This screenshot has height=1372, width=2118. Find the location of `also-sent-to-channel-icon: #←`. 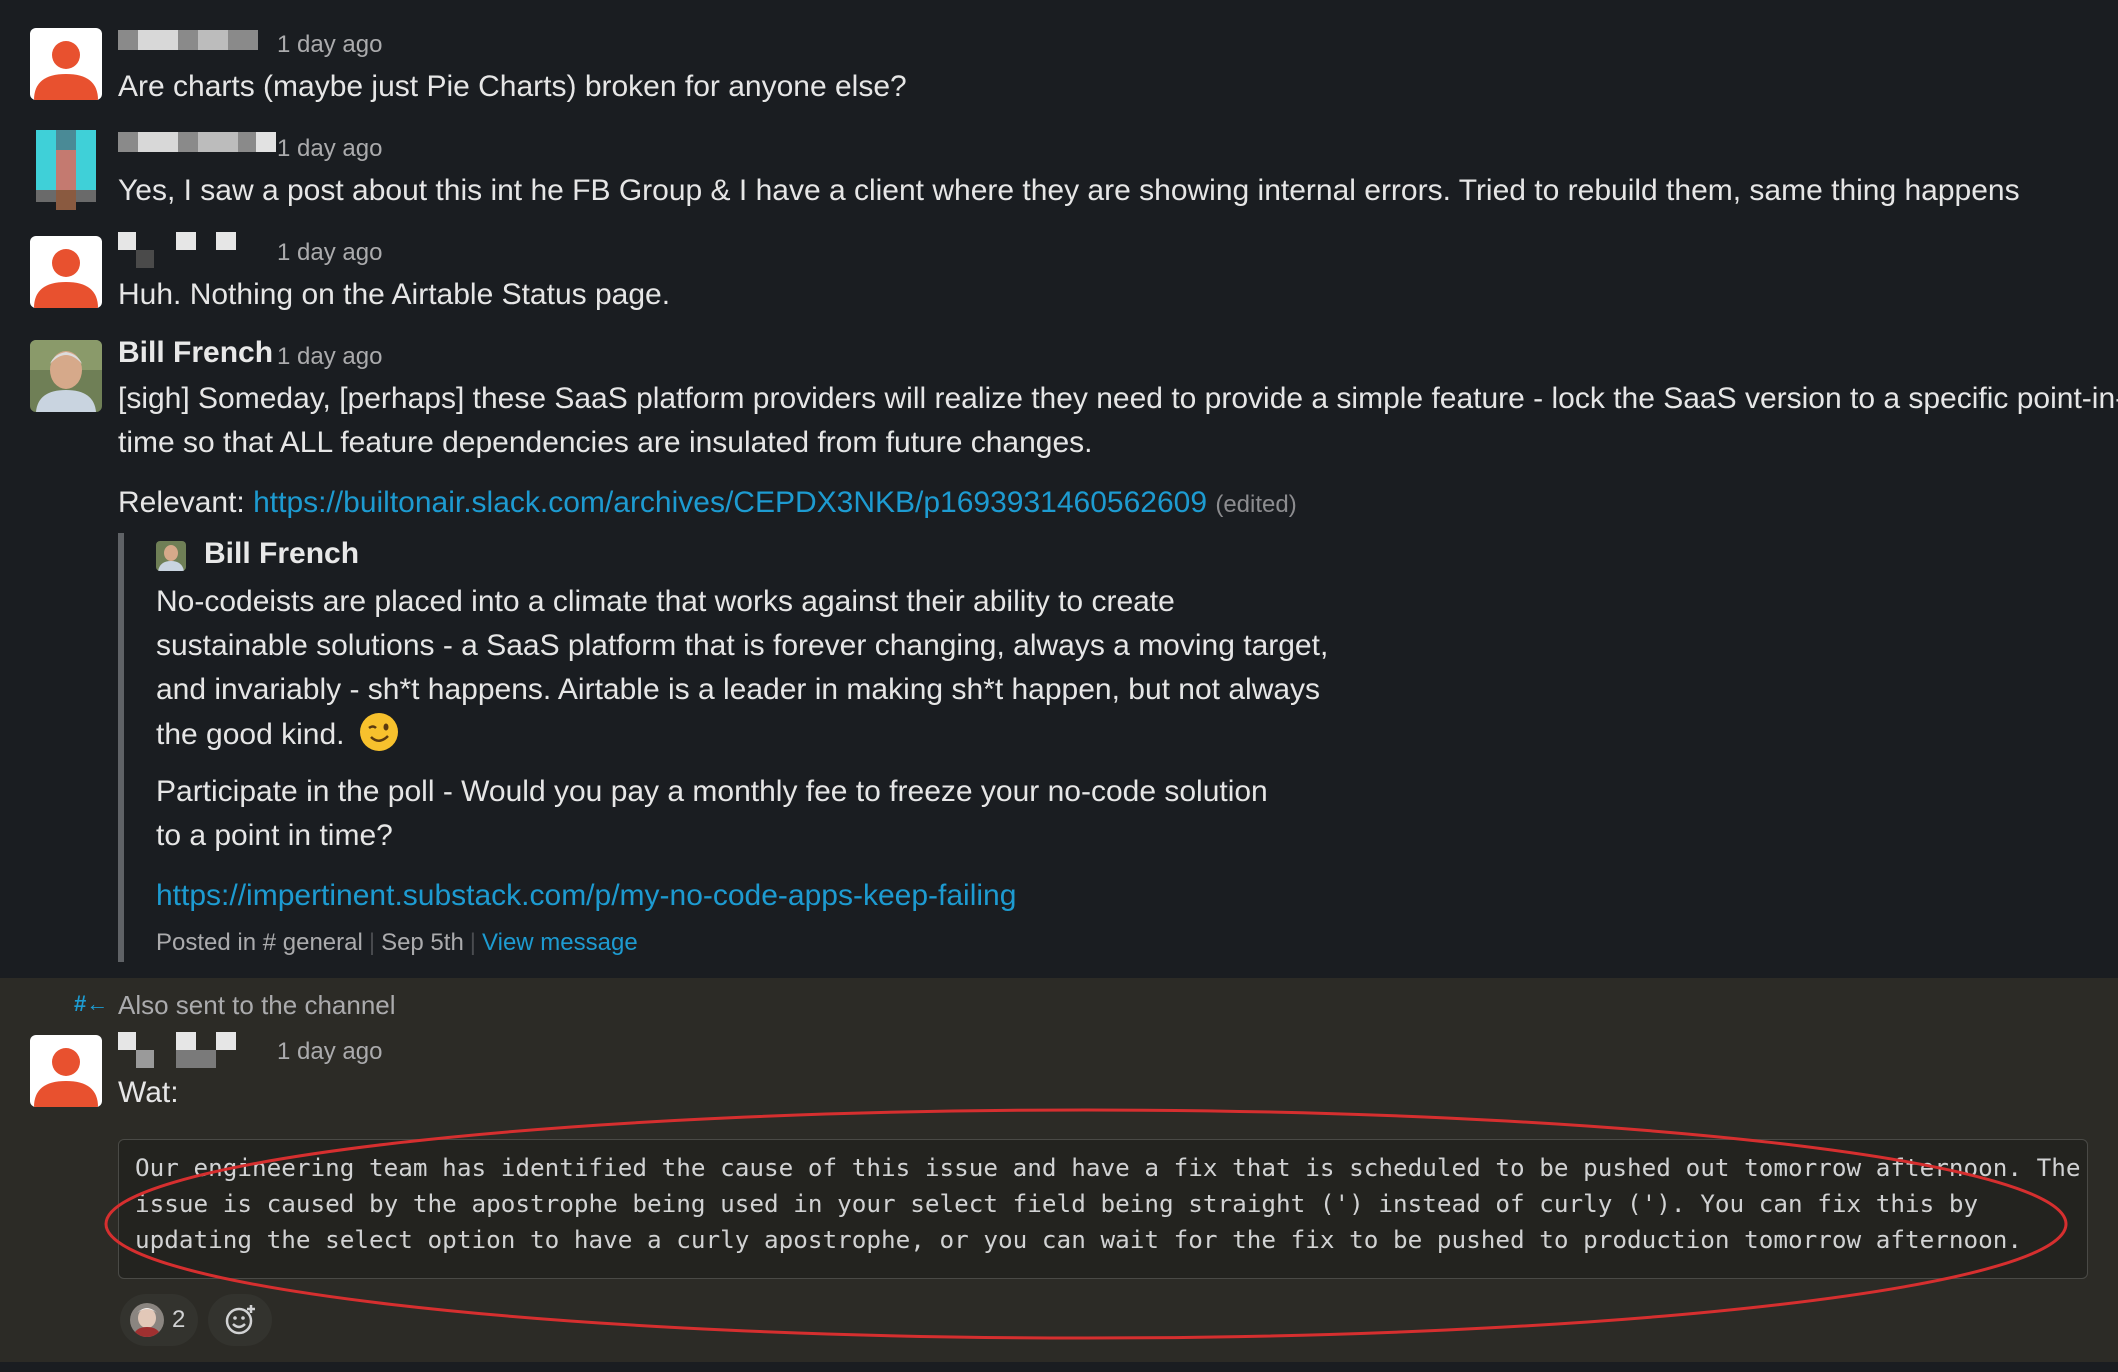

also-sent-to-channel-icon: #← is located at coordinates (91, 1003).